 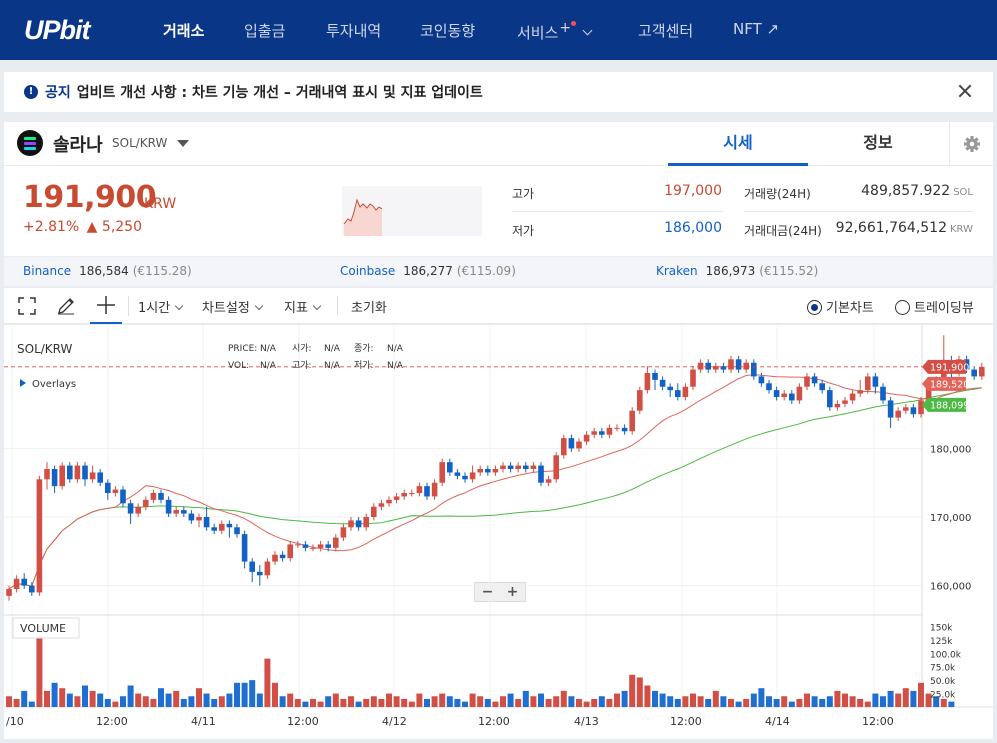 I want to click on pencil-draw-icon, so click(x=66, y=306).